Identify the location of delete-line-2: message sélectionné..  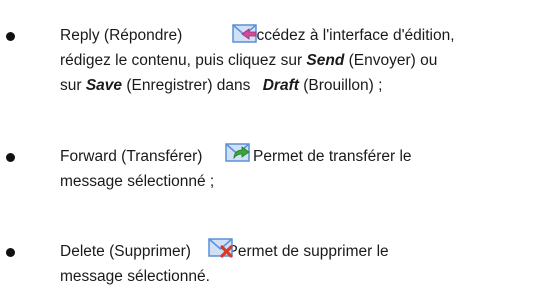
(135, 277).